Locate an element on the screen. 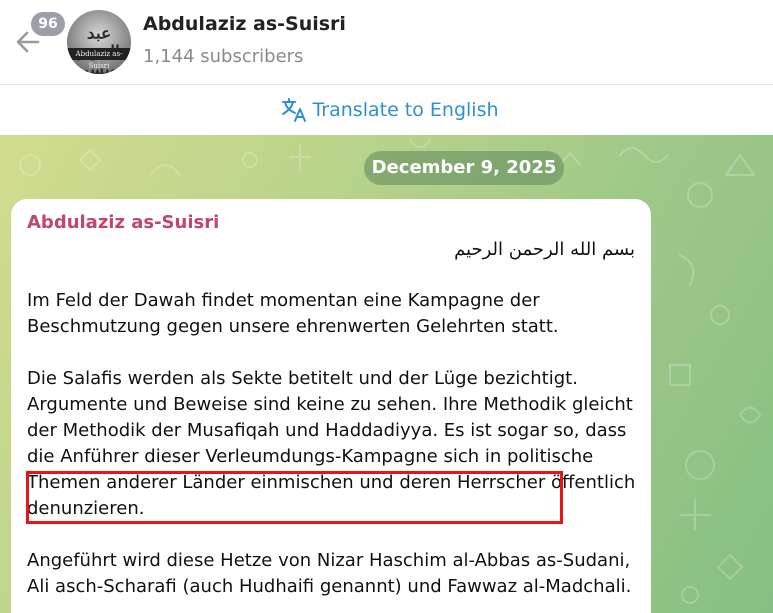 The height and width of the screenshot is (613, 773). subscriber-count: 1,144 subscribers is located at coordinates (223, 56).